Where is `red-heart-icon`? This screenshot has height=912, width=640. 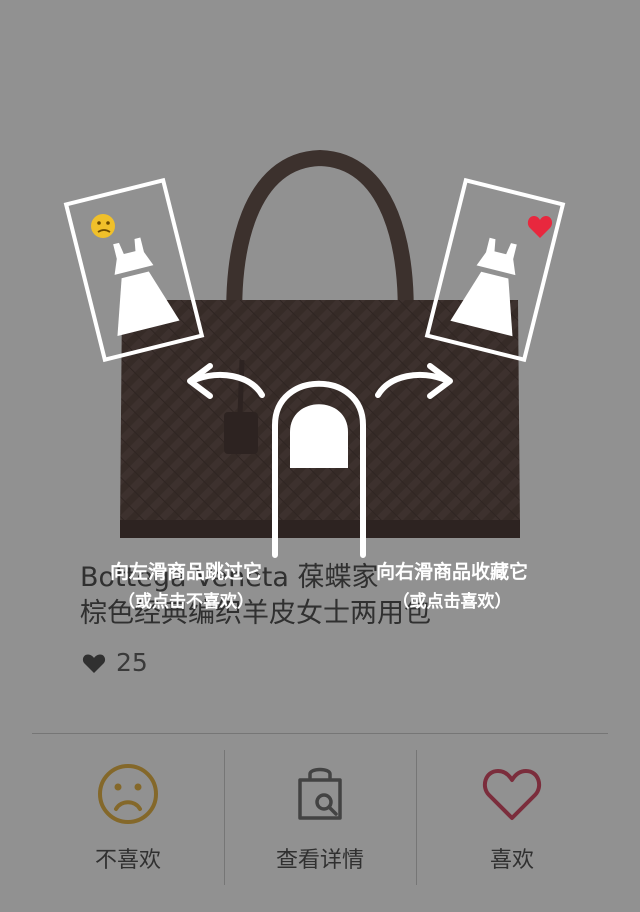 red-heart-icon is located at coordinates (540, 227).